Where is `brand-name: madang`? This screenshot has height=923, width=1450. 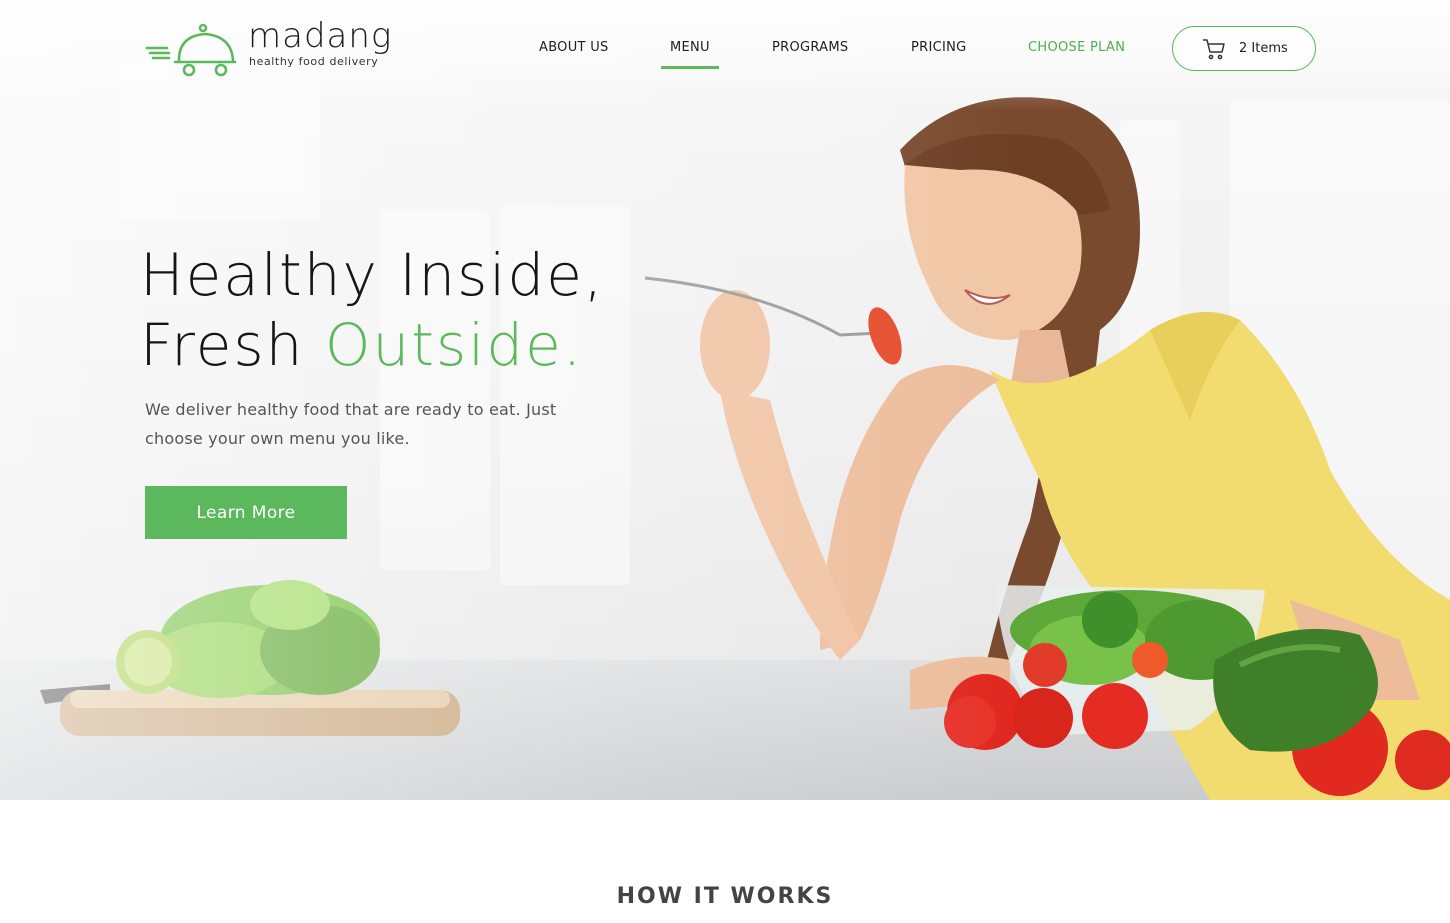 brand-name: madang is located at coordinates (320, 36).